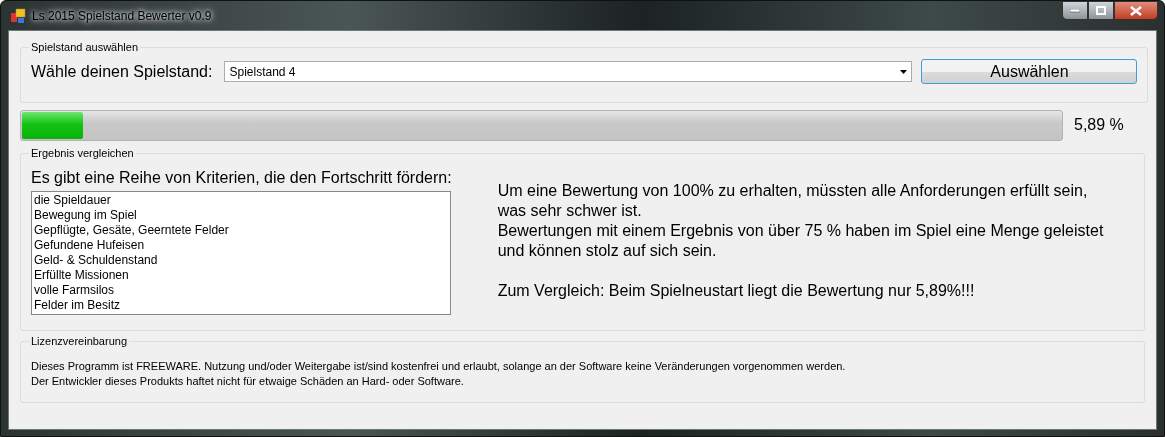  I want to click on group-title: Spielstand auswählen, so click(85, 47).